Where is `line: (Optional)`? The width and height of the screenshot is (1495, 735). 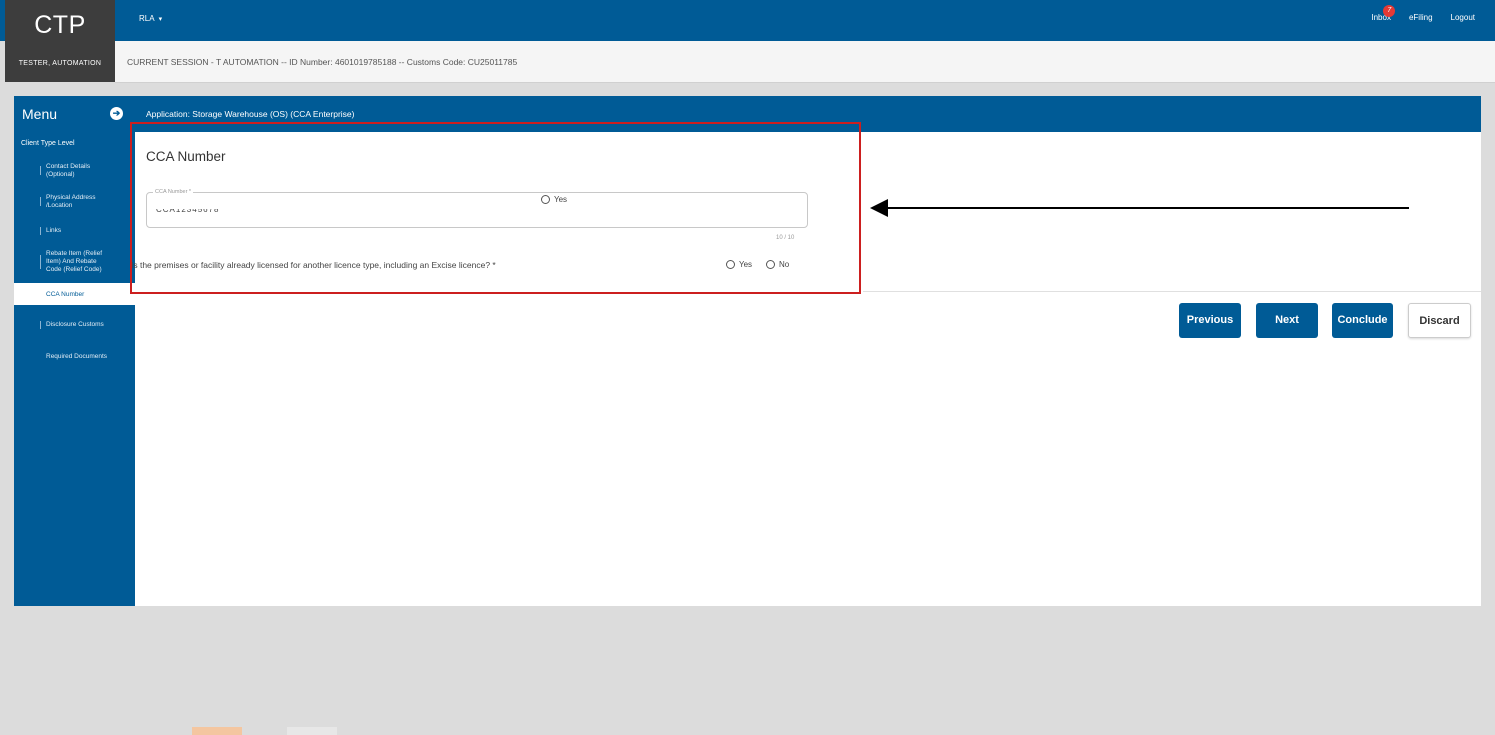
line: (Optional) is located at coordinates (60, 174).